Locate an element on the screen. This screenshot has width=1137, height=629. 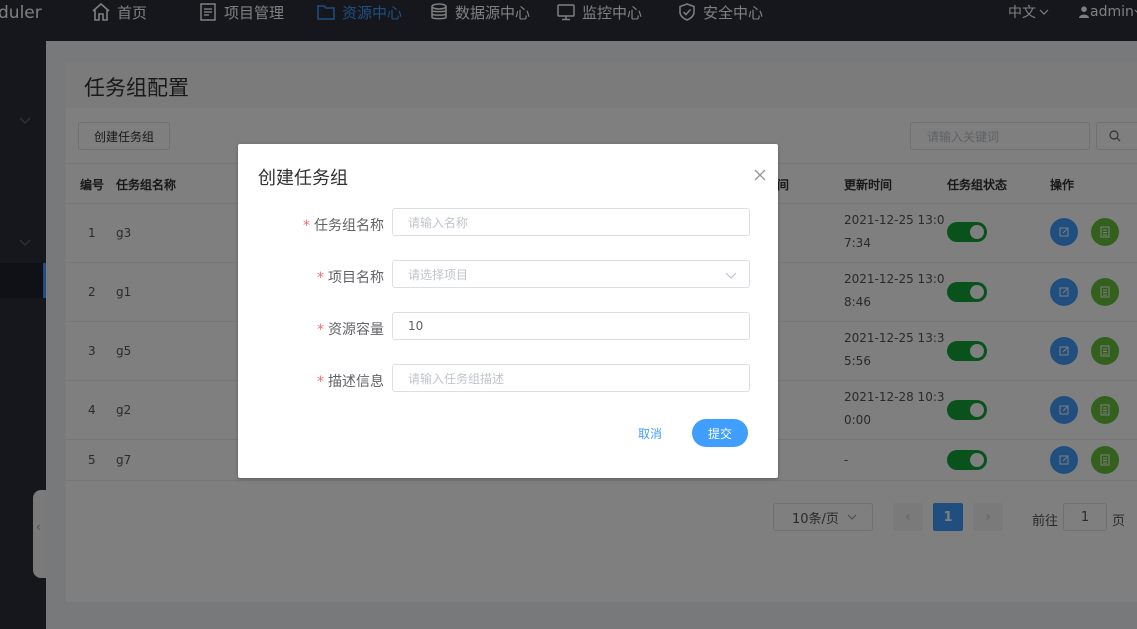
submit-button: 提交 is located at coordinates (720, 433).